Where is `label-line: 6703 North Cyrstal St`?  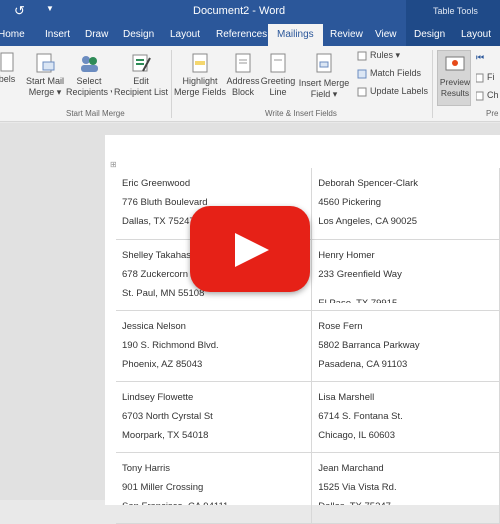
label-line: 6703 North Cyrstal St is located at coordinates (167, 416).